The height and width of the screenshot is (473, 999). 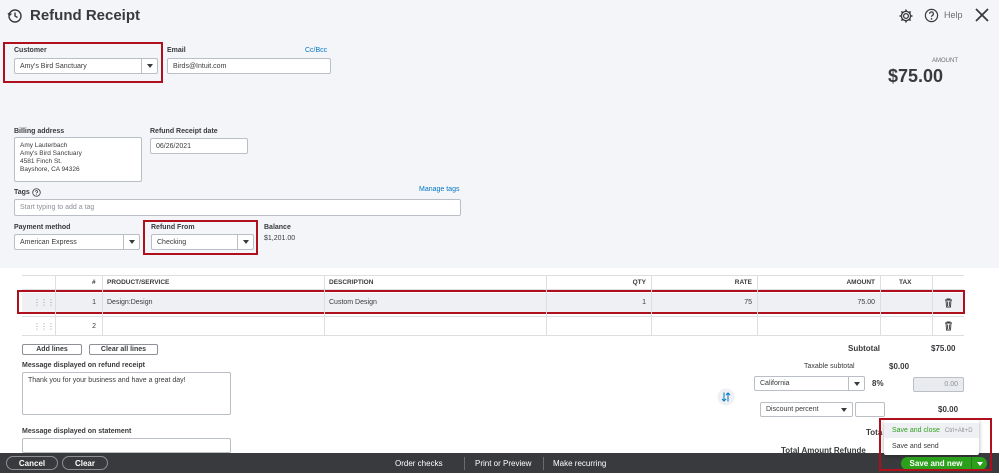 What do you see at coordinates (439, 189) in the screenshot?
I see `manage-tags-link: Manage tags` at bounding box center [439, 189].